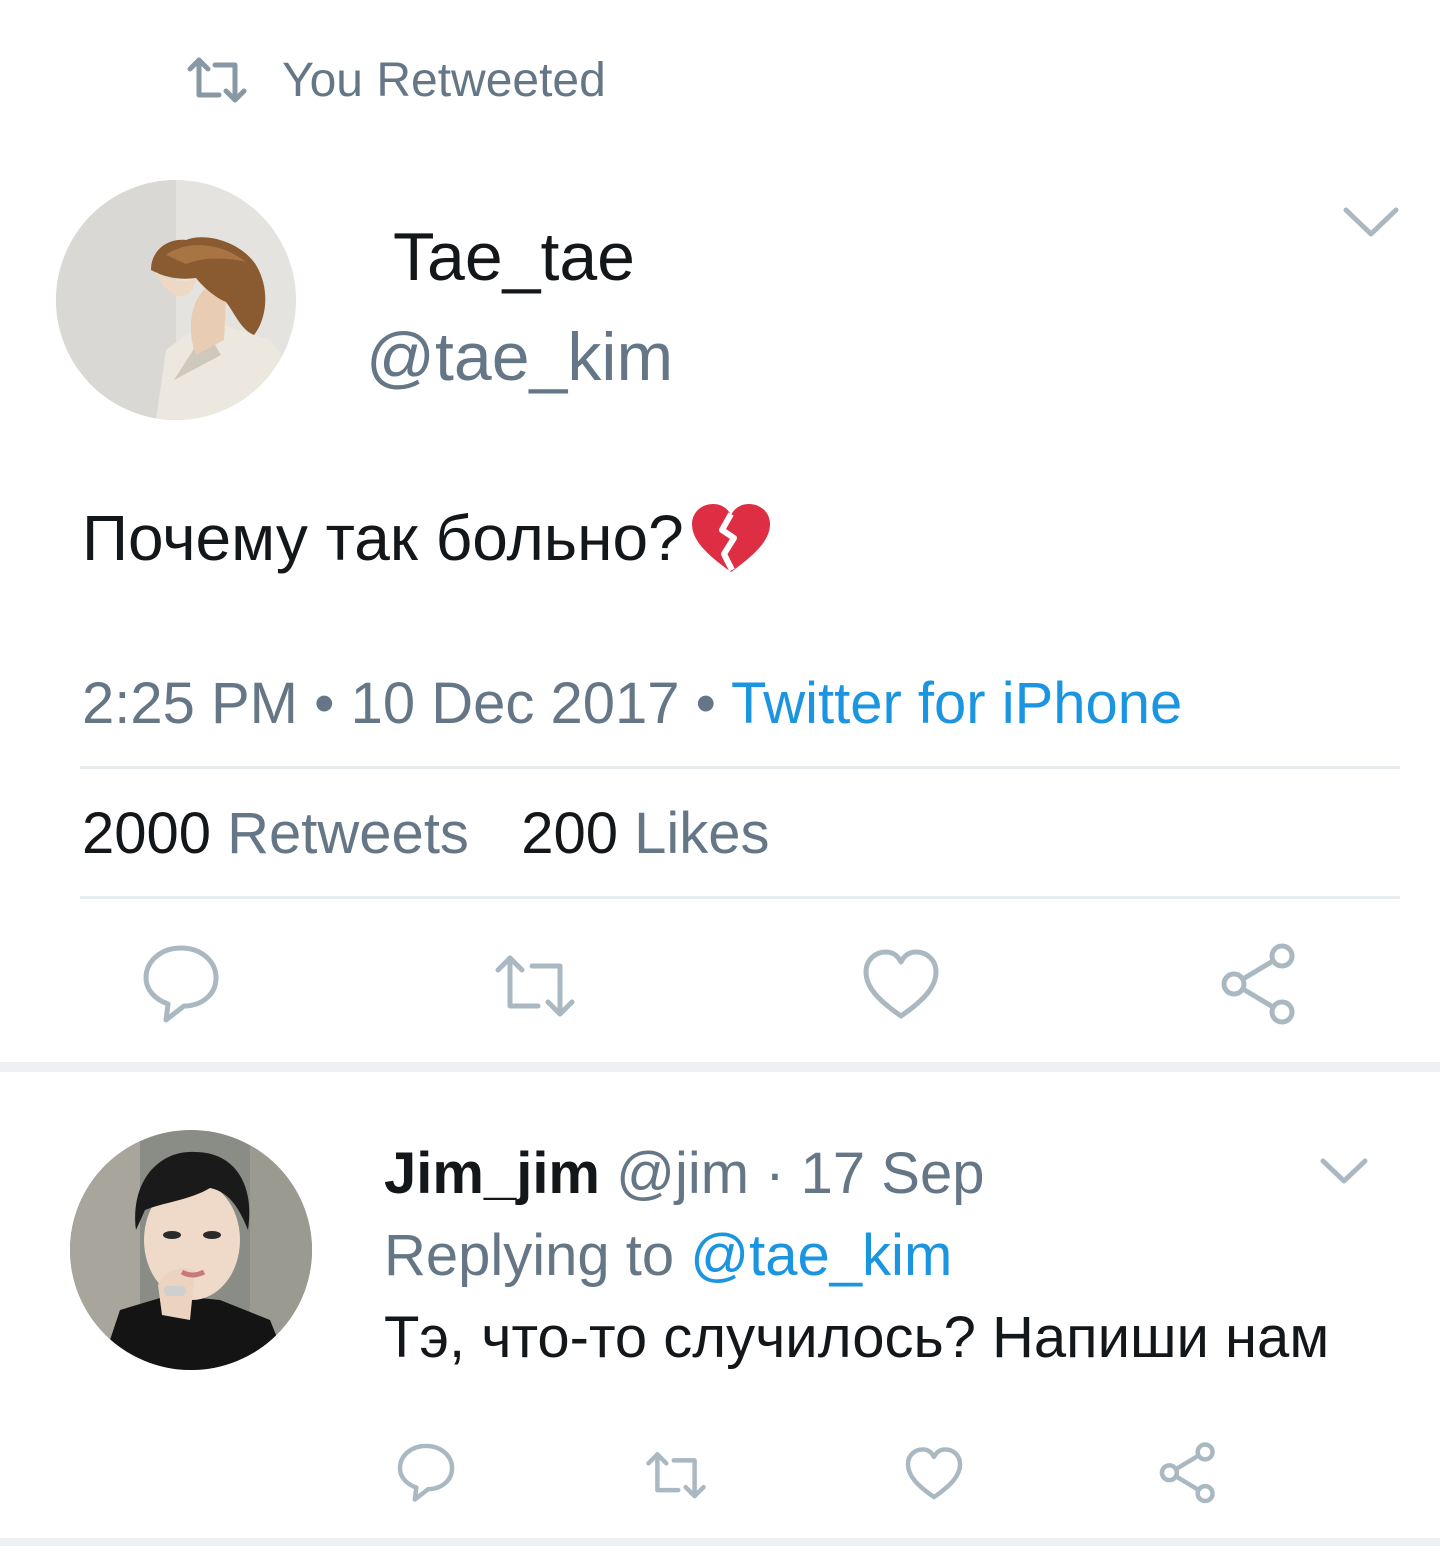 This screenshot has width=1440, height=1568. What do you see at coordinates (529, 1255) in the screenshot?
I see `replying-prefix: Replying to` at bounding box center [529, 1255].